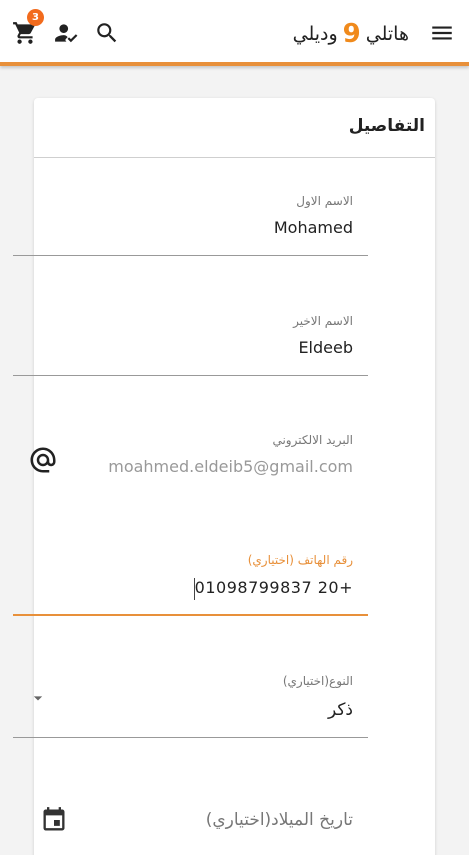 Image resolution: width=469 pixels, height=855 pixels. I want to click on menu-button, so click(442, 33).